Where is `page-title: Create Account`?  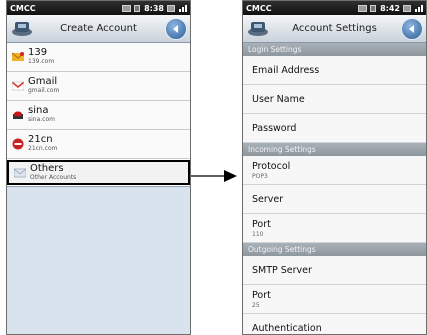
page-title: Create Account is located at coordinates (98, 28).